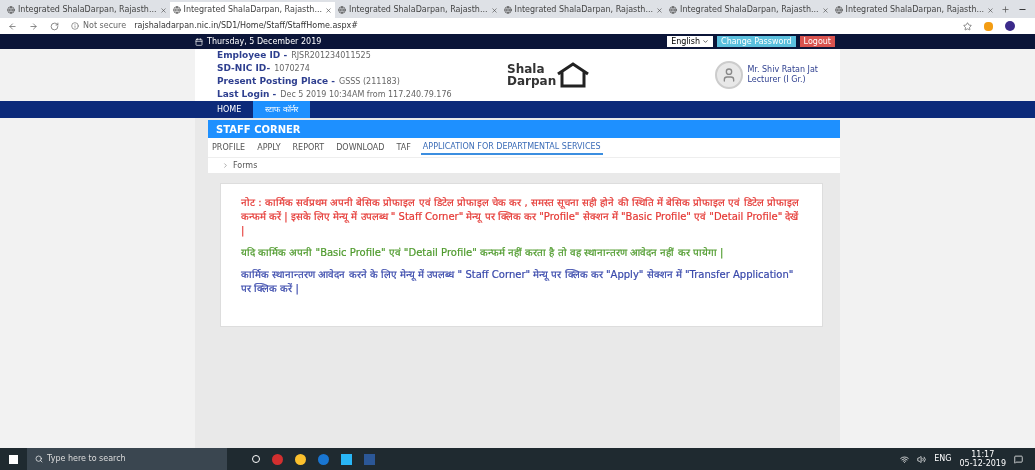 The height and width of the screenshot is (470, 1035). I want to click on volume-icon, so click(922, 459).